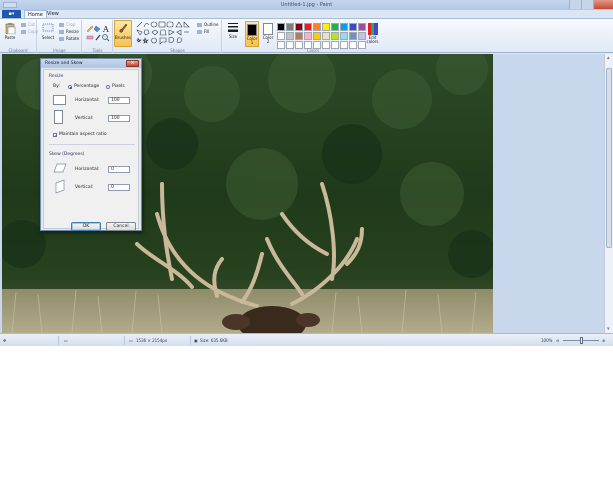 This screenshot has width=613, height=480. What do you see at coordinates (557, 340) in the screenshot?
I see `zoom-out-icon: ⊖` at bounding box center [557, 340].